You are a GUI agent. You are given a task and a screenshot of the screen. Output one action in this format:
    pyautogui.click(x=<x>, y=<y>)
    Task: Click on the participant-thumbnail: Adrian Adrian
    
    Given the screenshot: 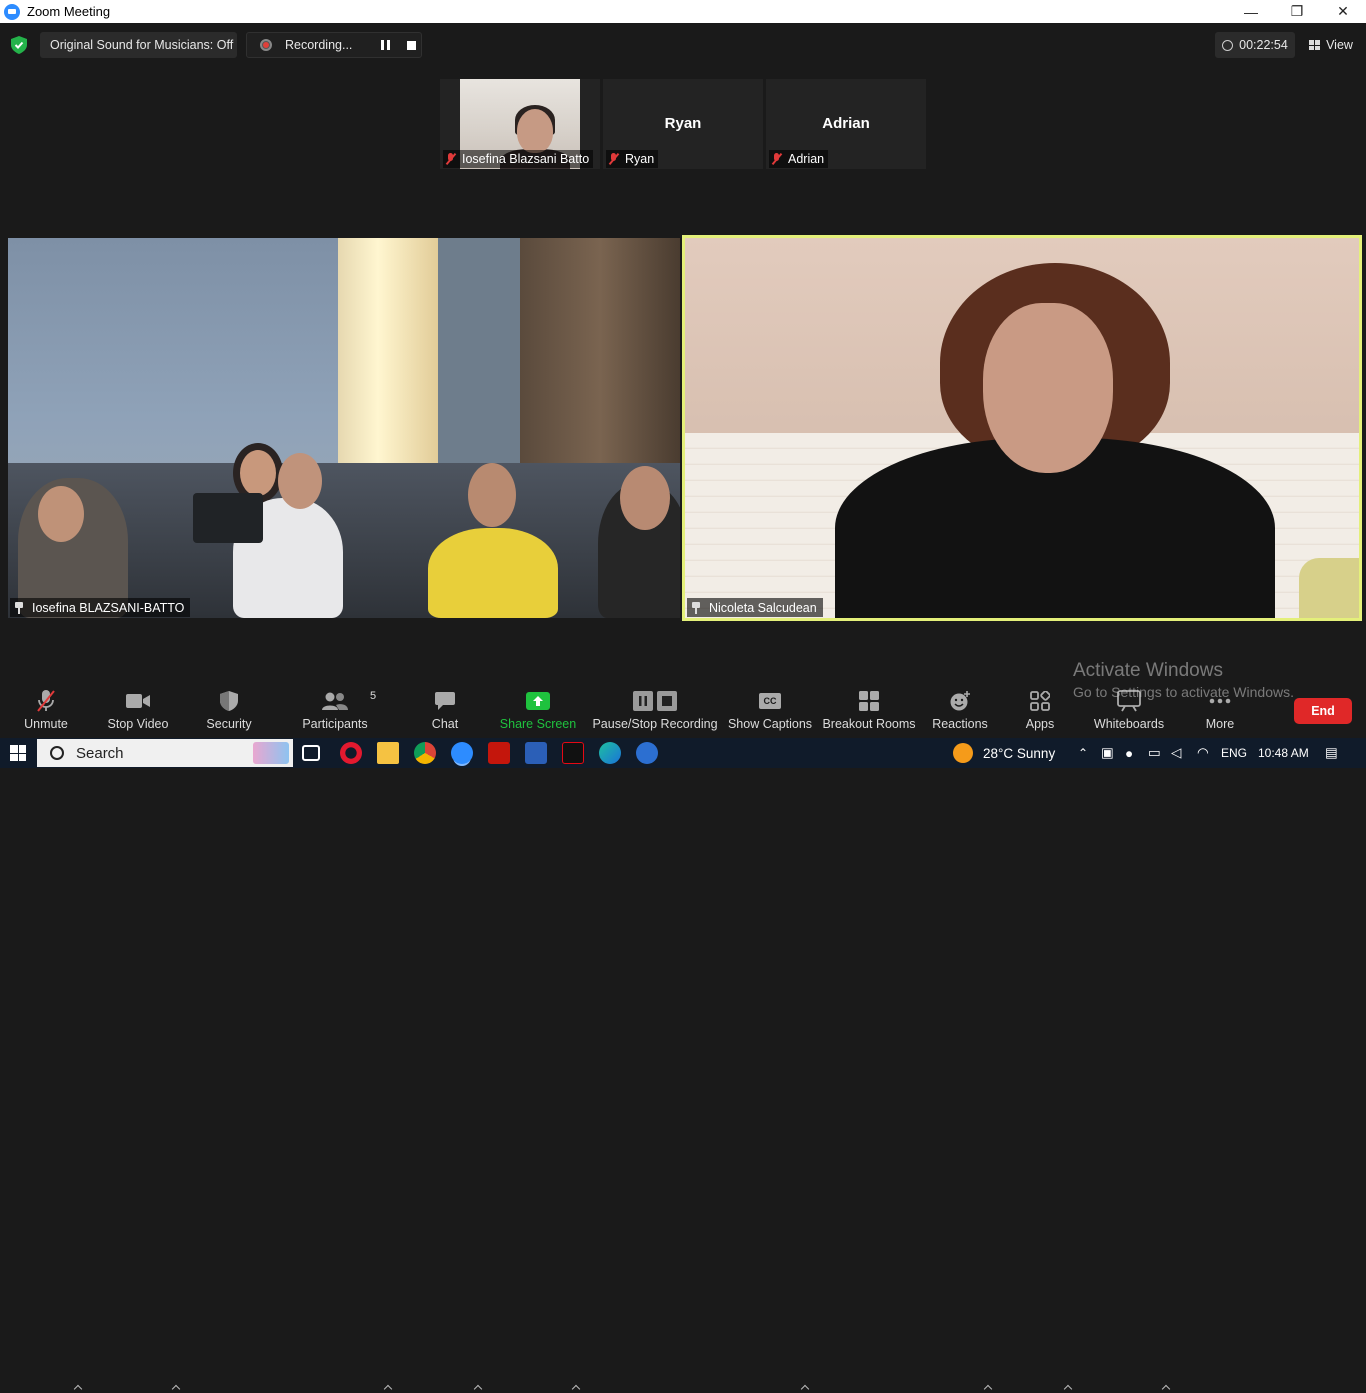 What is the action you would take?
    pyautogui.click(x=846, y=124)
    